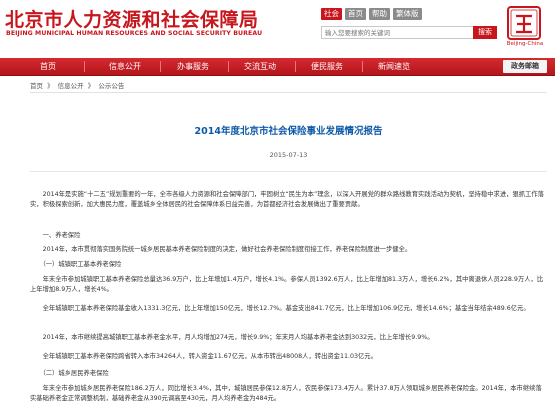  What do you see at coordinates (397, 32) in the screenshot?
I see `search-input` at bounding box center [397, 32].